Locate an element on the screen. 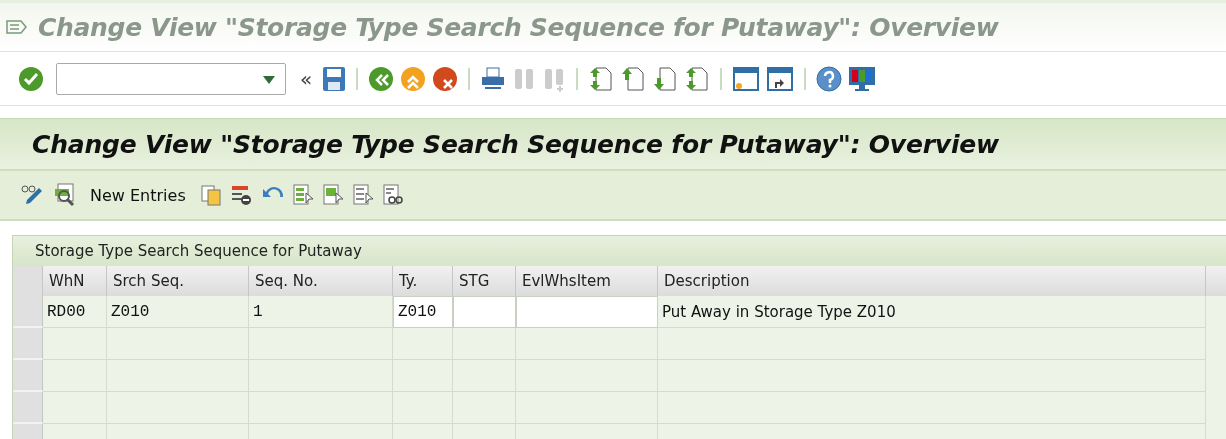 The width and height of the screenshot is (1226, 439). back-icon is located at coordinates (381, 78).